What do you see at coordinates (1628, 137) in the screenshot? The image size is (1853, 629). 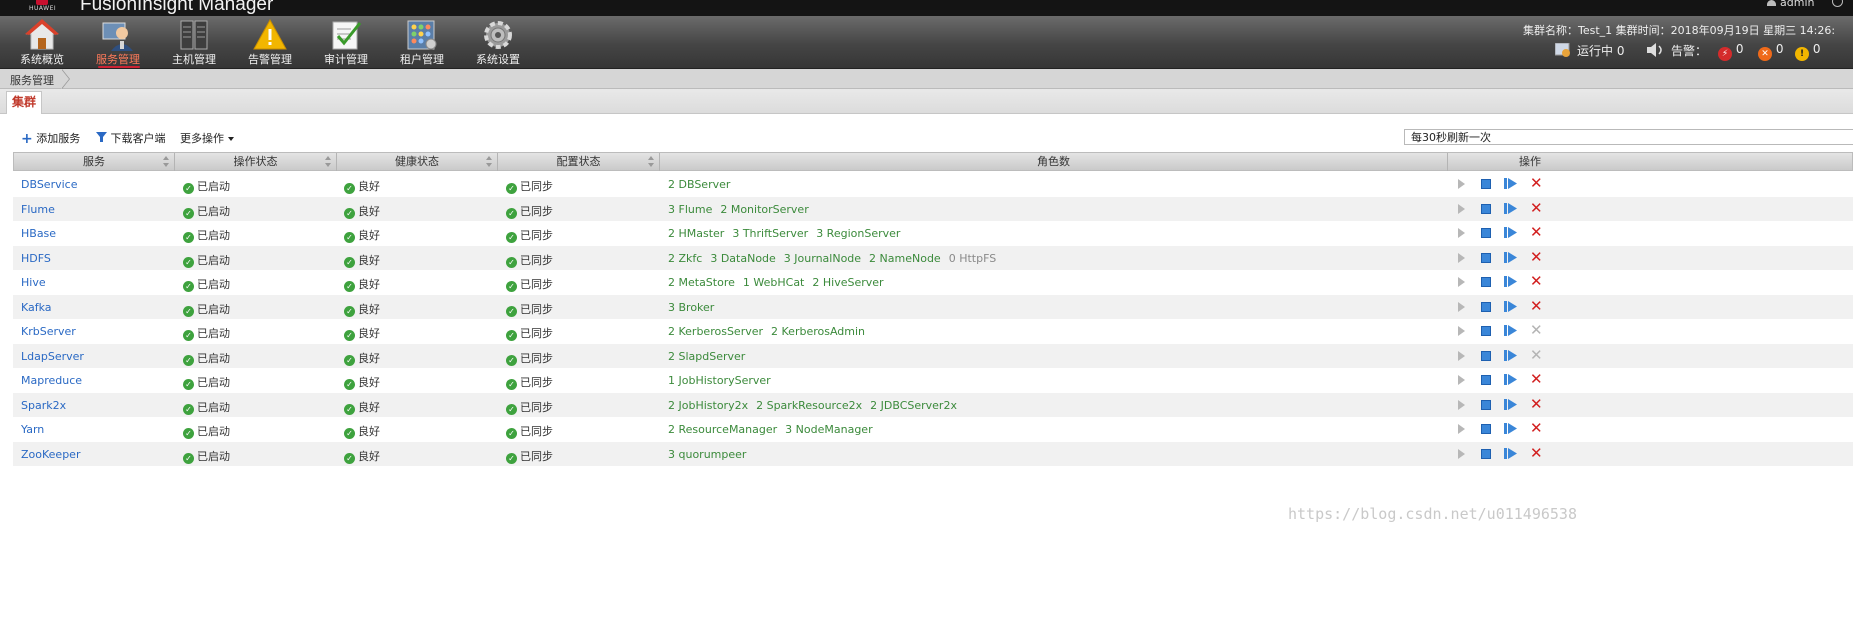 I see `refresh-interval-select: 每30秒刷新一次` at bounding box center [1628, 137].